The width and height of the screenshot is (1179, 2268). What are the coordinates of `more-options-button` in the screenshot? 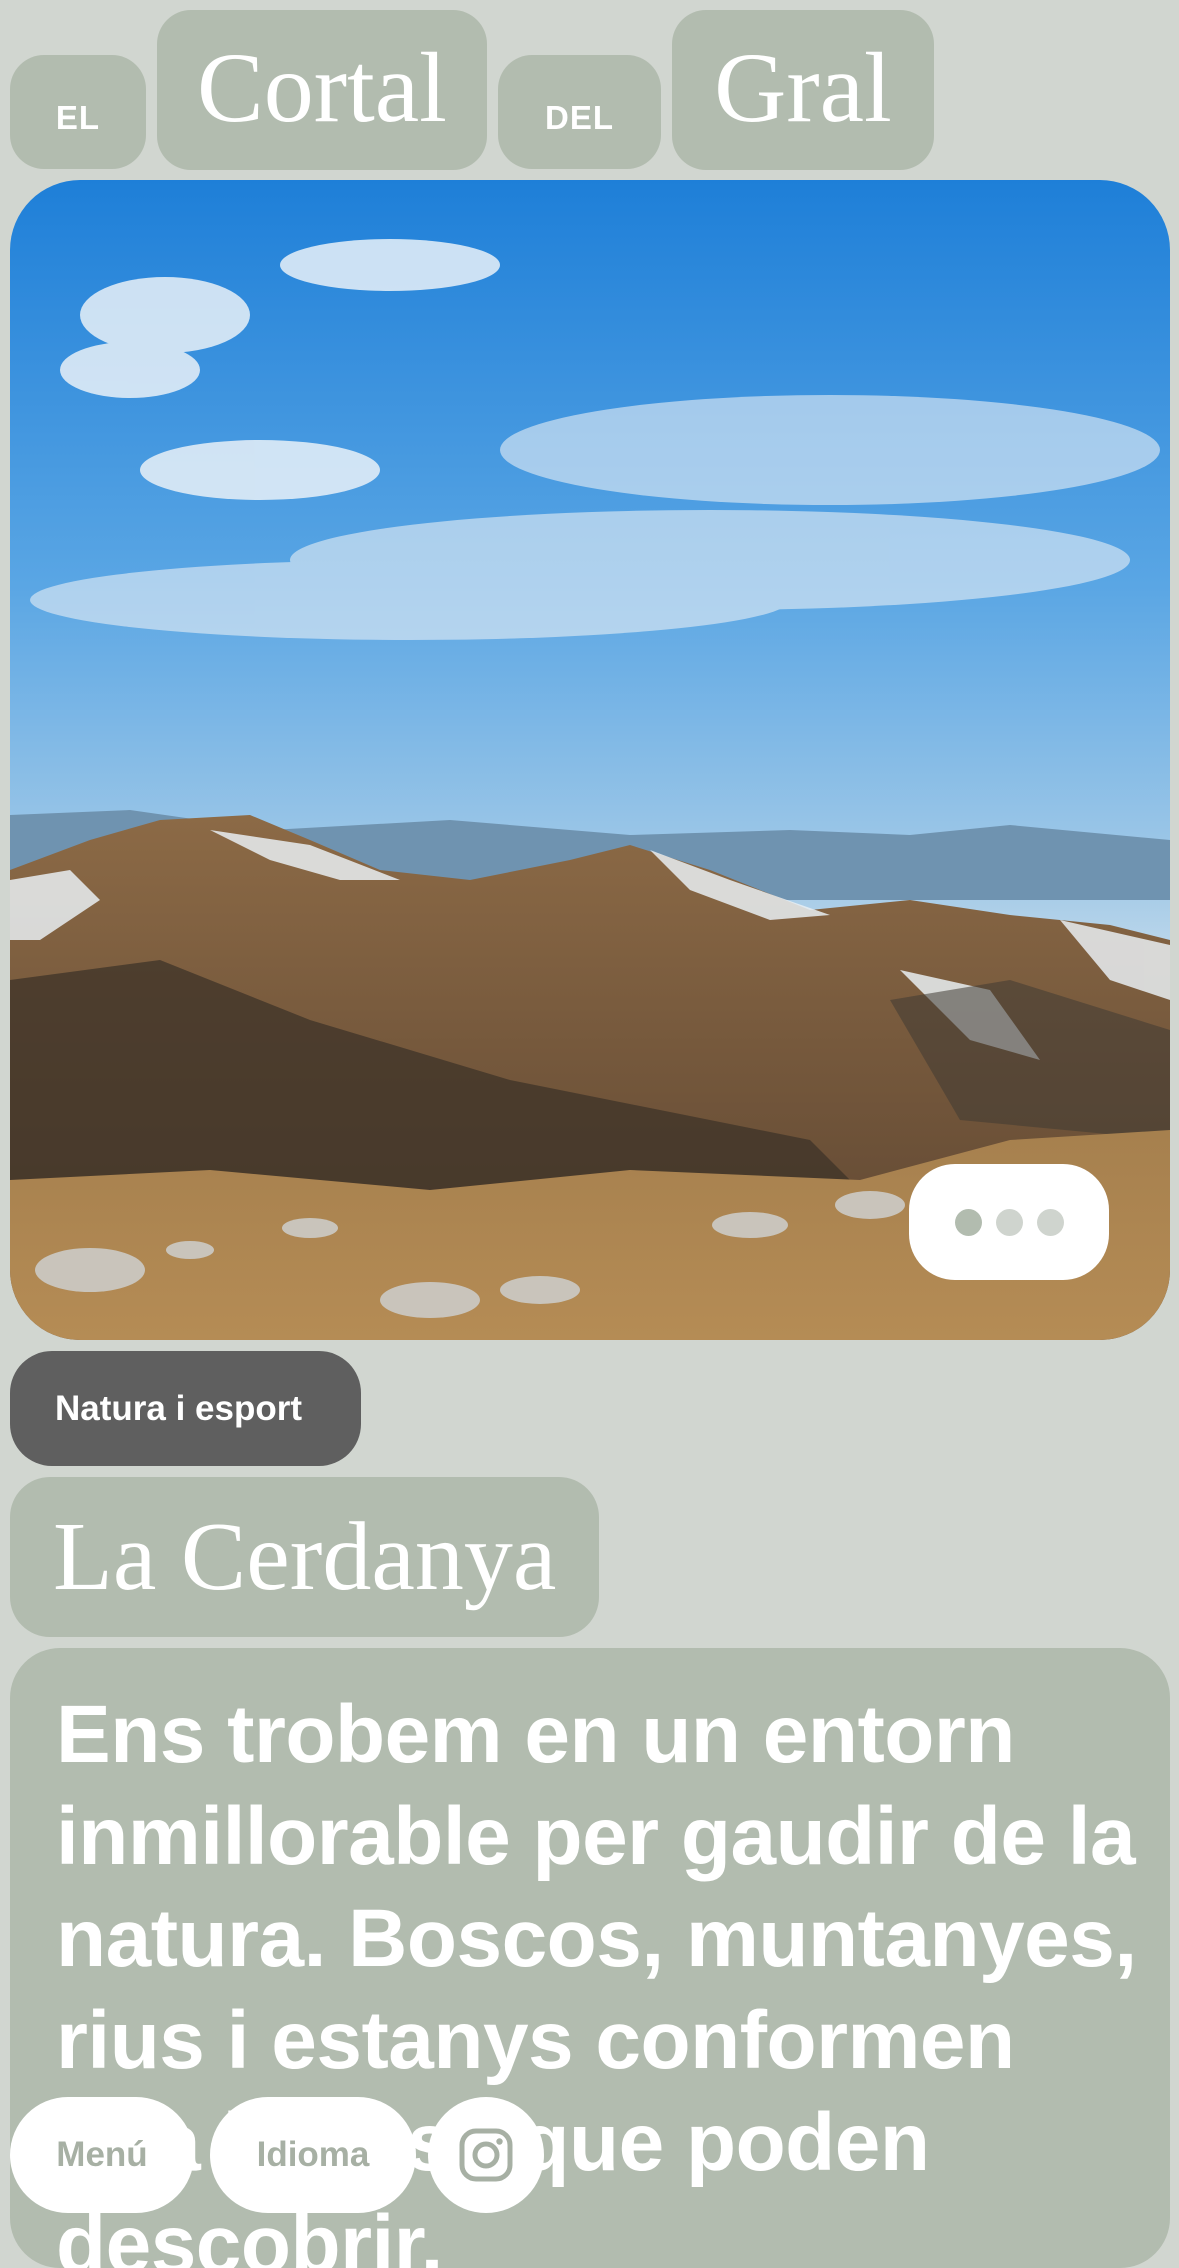 It's located at (1009, 1222).